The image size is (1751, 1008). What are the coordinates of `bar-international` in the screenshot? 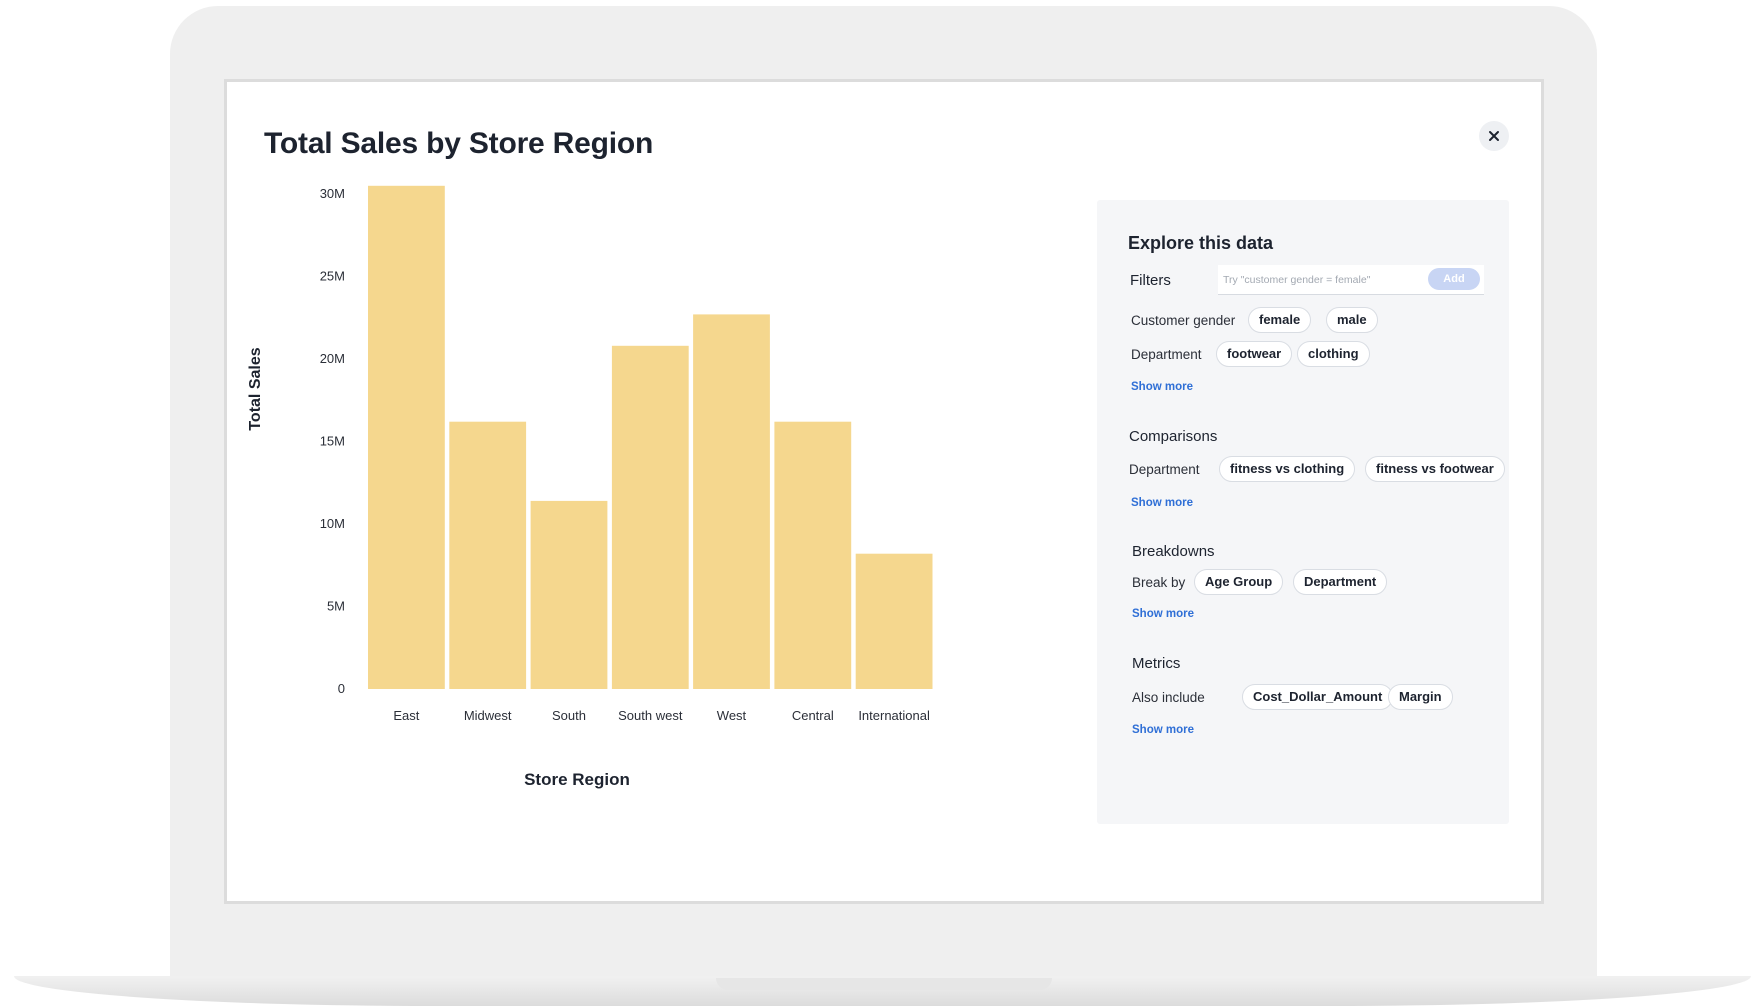 It's located at (894, 621).